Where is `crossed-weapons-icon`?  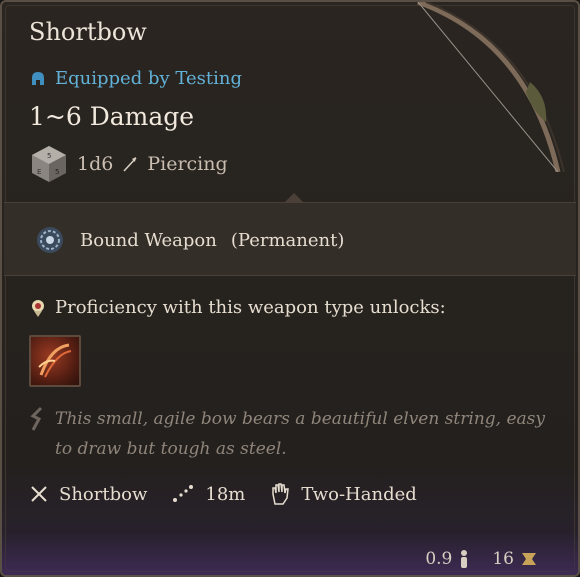 crossed-weapons-icon is located at coordinates (39, 494).